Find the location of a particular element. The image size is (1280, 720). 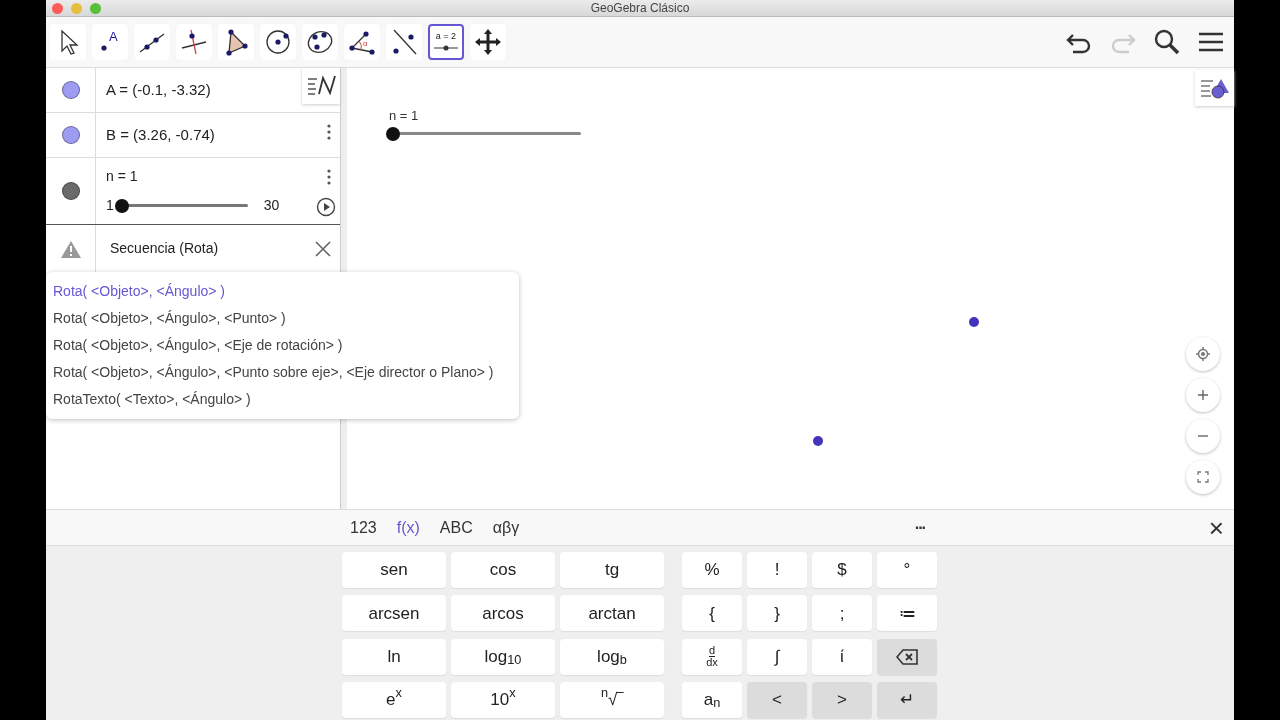

close-window-button is located at coordinates (57, 8).